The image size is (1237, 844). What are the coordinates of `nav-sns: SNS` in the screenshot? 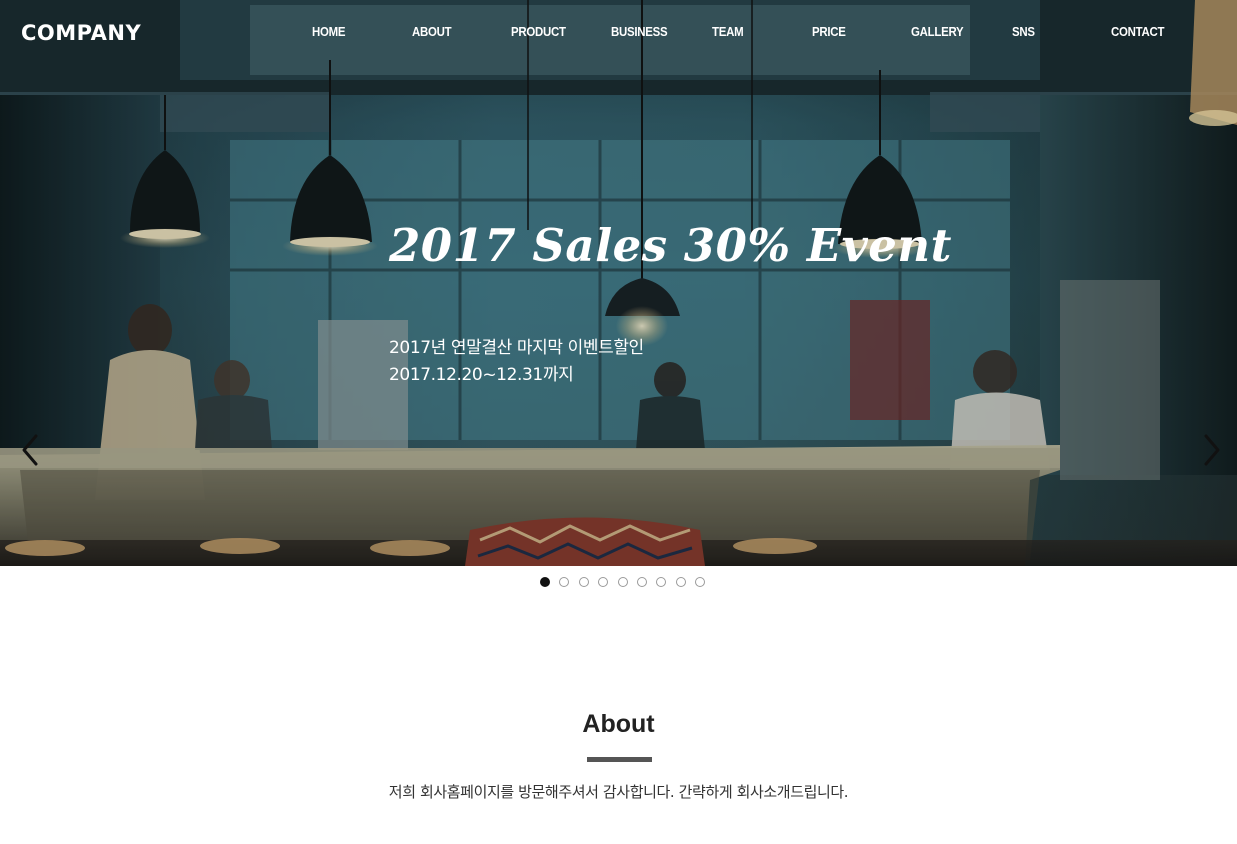 It's located at (1023, 31).